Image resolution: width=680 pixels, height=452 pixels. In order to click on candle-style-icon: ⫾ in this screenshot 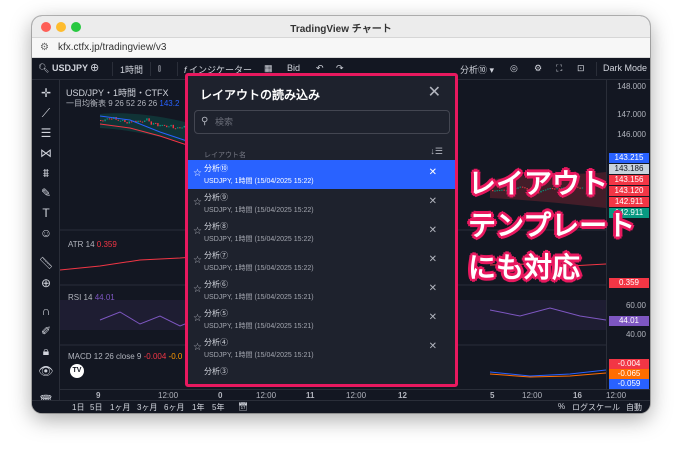, I will do `click(159, 68)`.